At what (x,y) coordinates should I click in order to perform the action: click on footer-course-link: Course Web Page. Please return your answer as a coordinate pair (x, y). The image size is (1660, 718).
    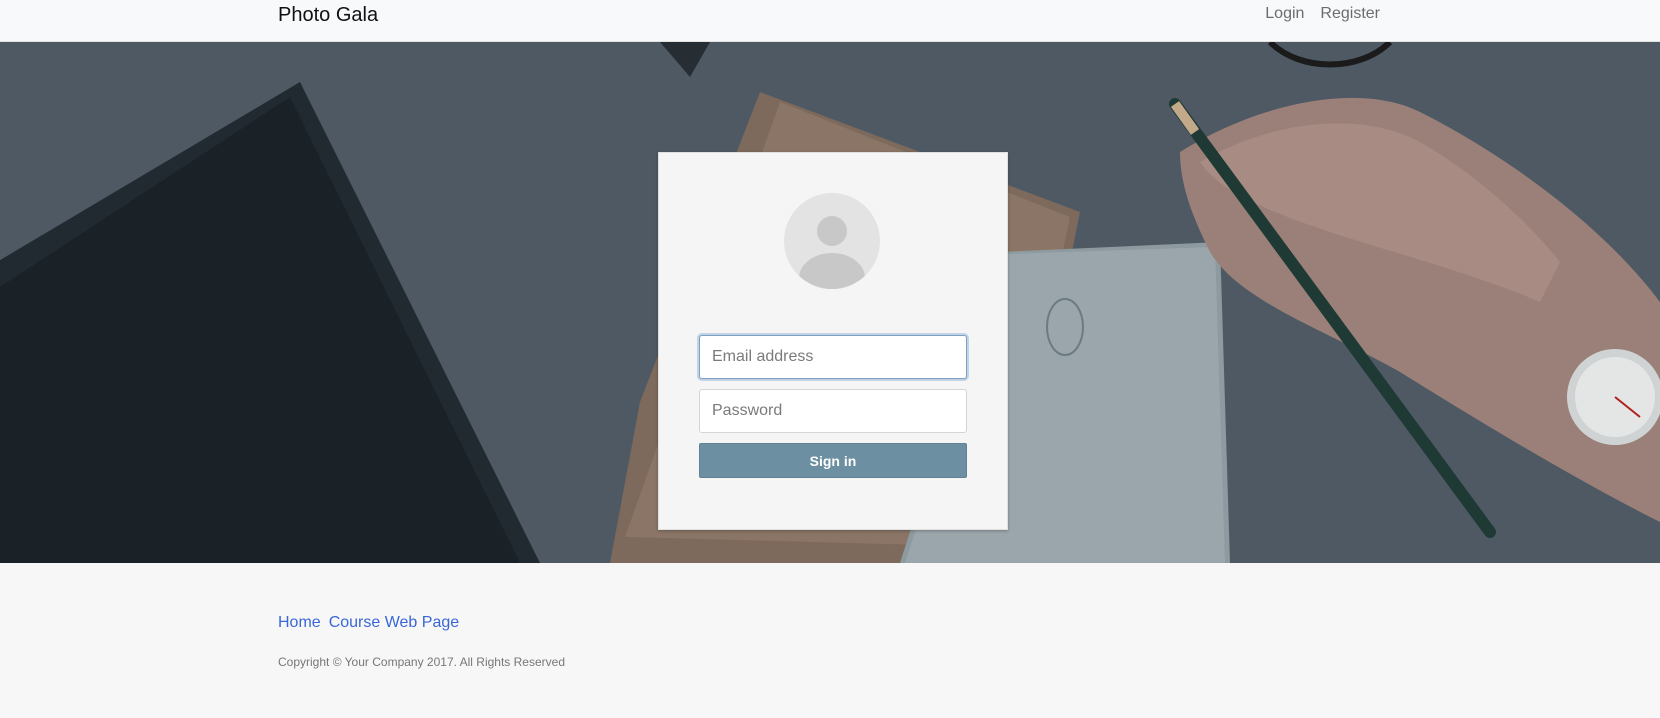
    Looking at the image, I should click on (394, 623).